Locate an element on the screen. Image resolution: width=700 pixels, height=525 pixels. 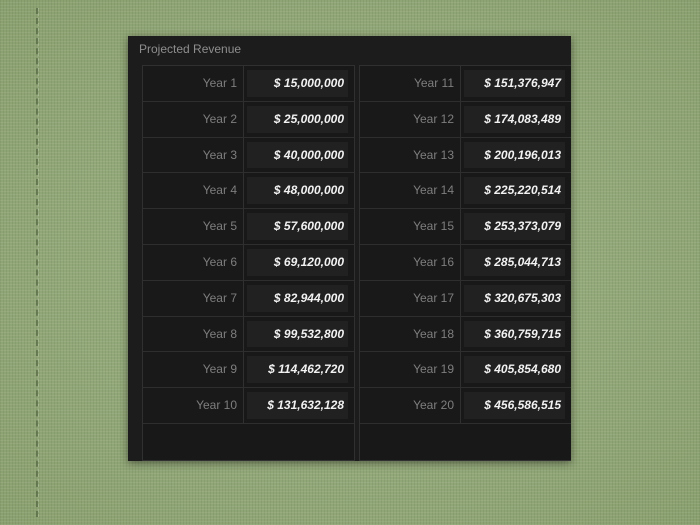
year-label: Year 18 is located at coordinates (410, 334).